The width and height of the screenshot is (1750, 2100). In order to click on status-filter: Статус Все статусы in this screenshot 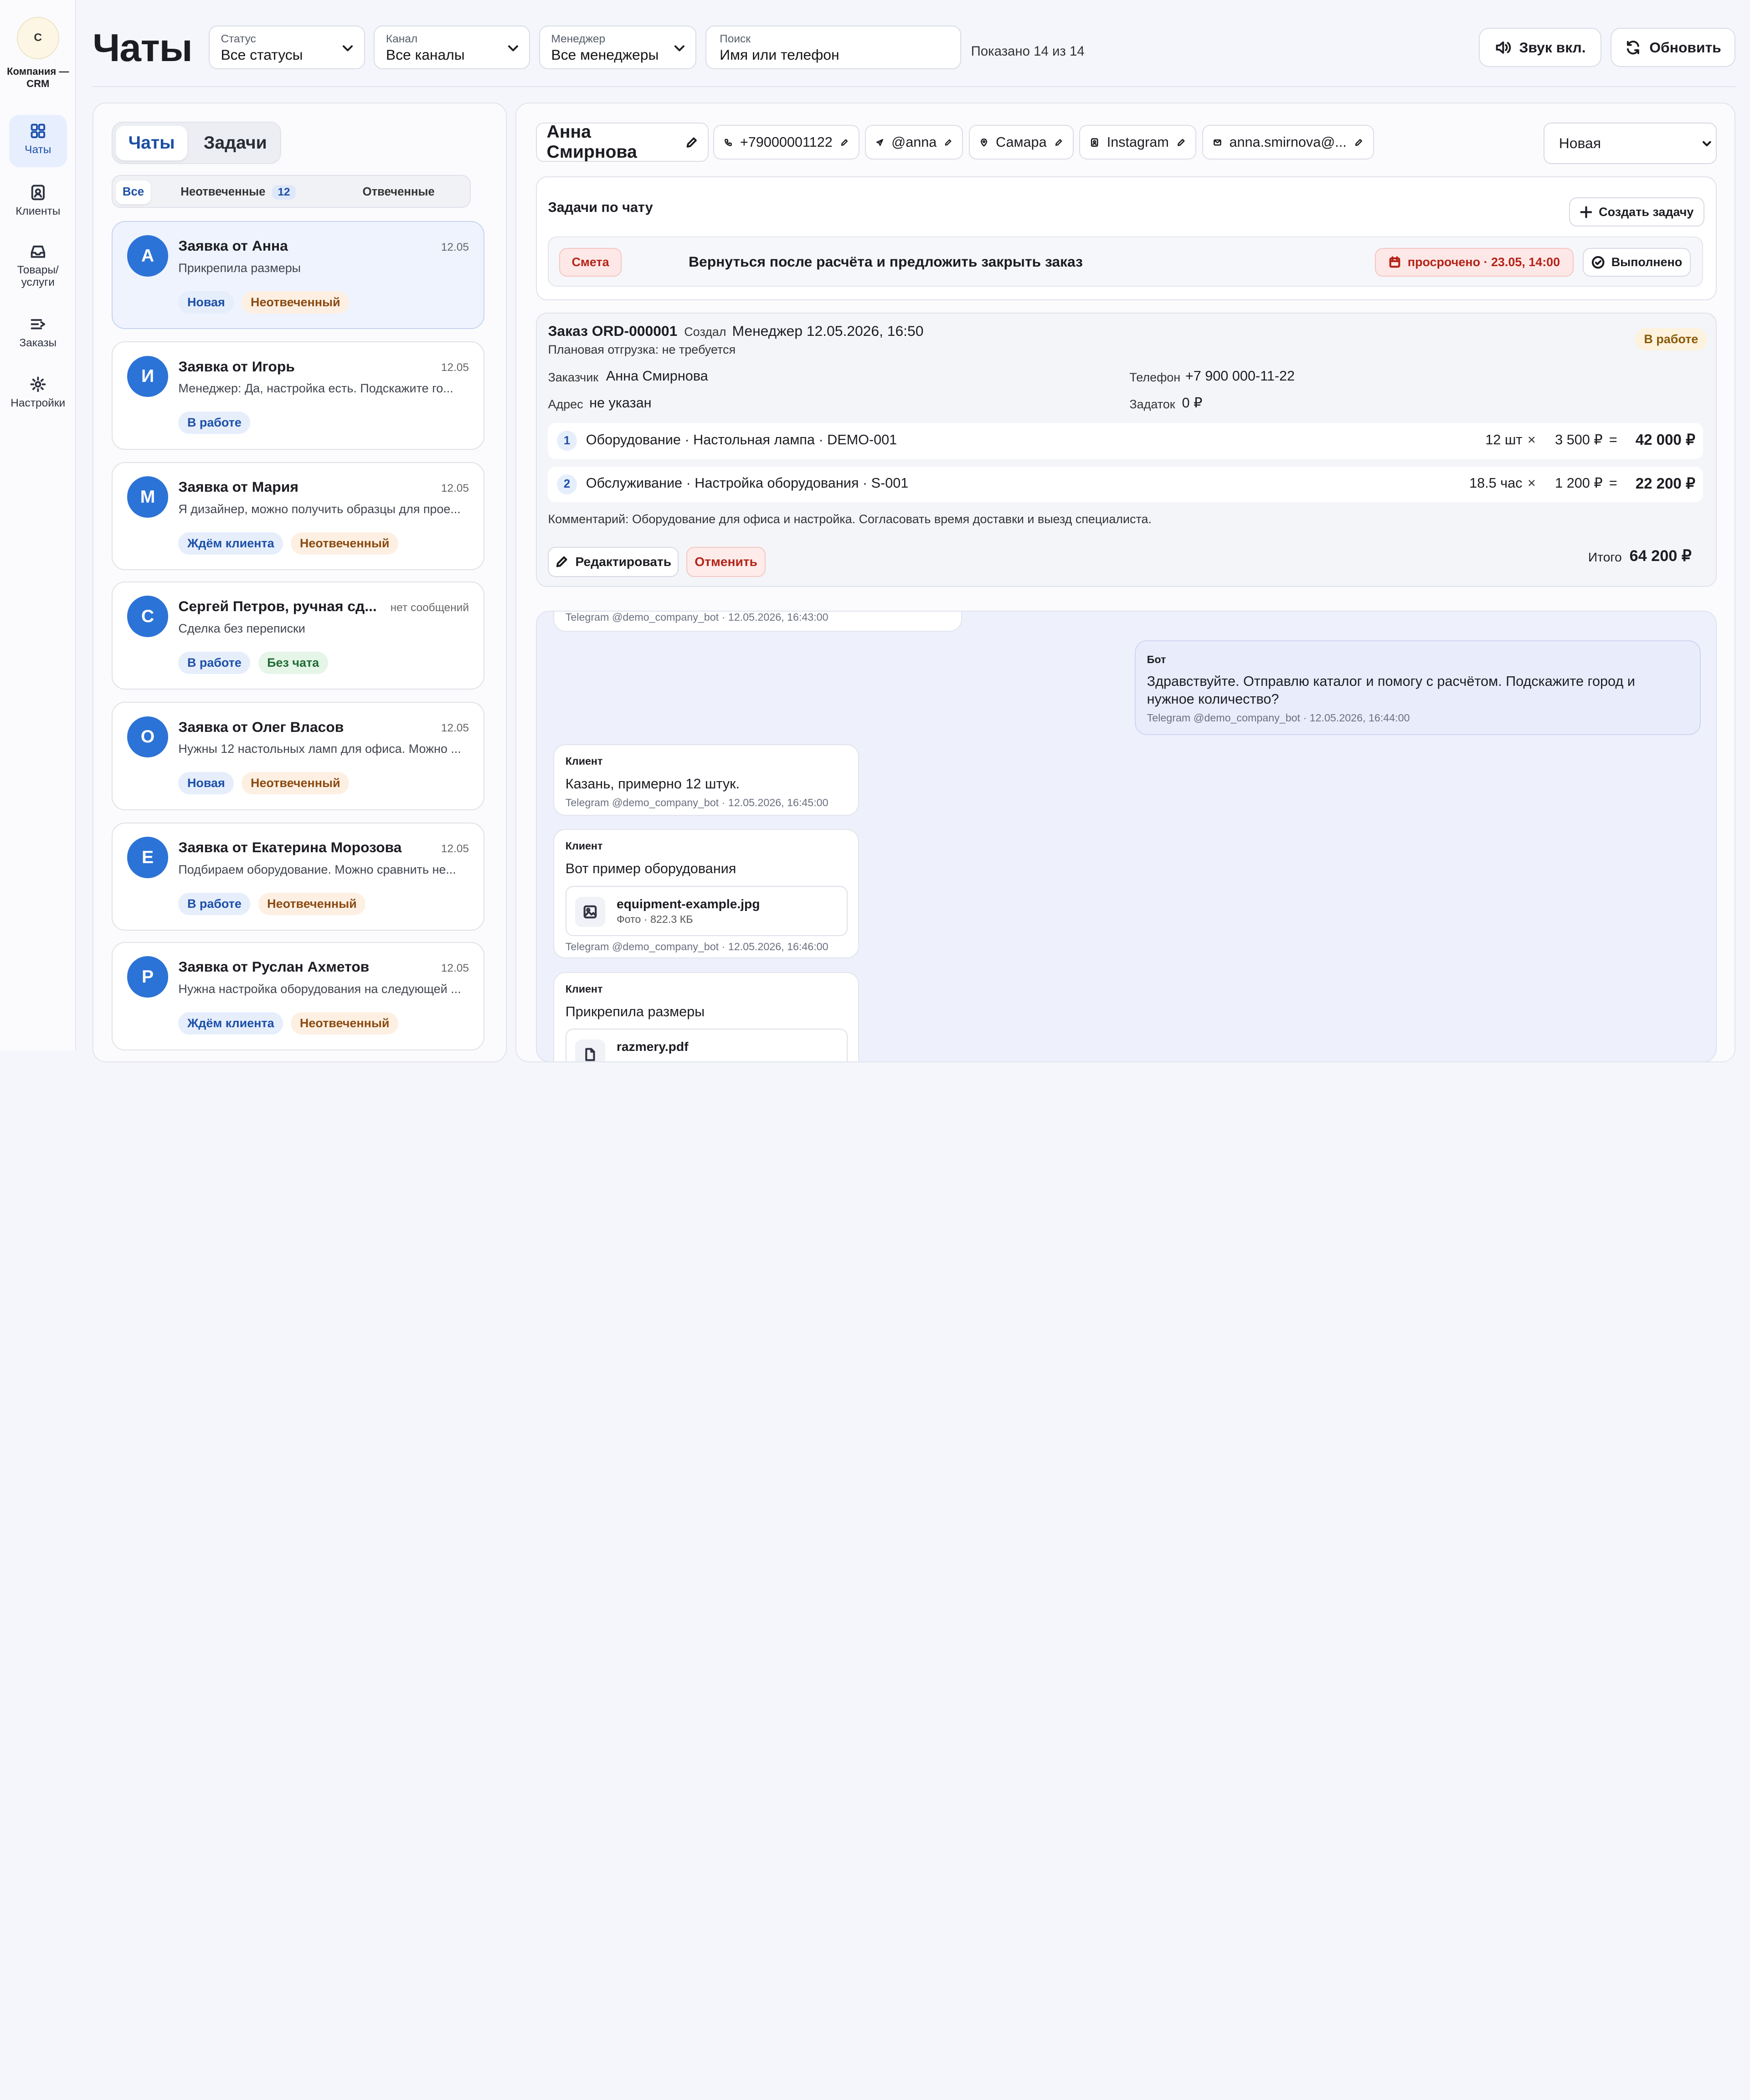, I will do `click(287, 47)`.